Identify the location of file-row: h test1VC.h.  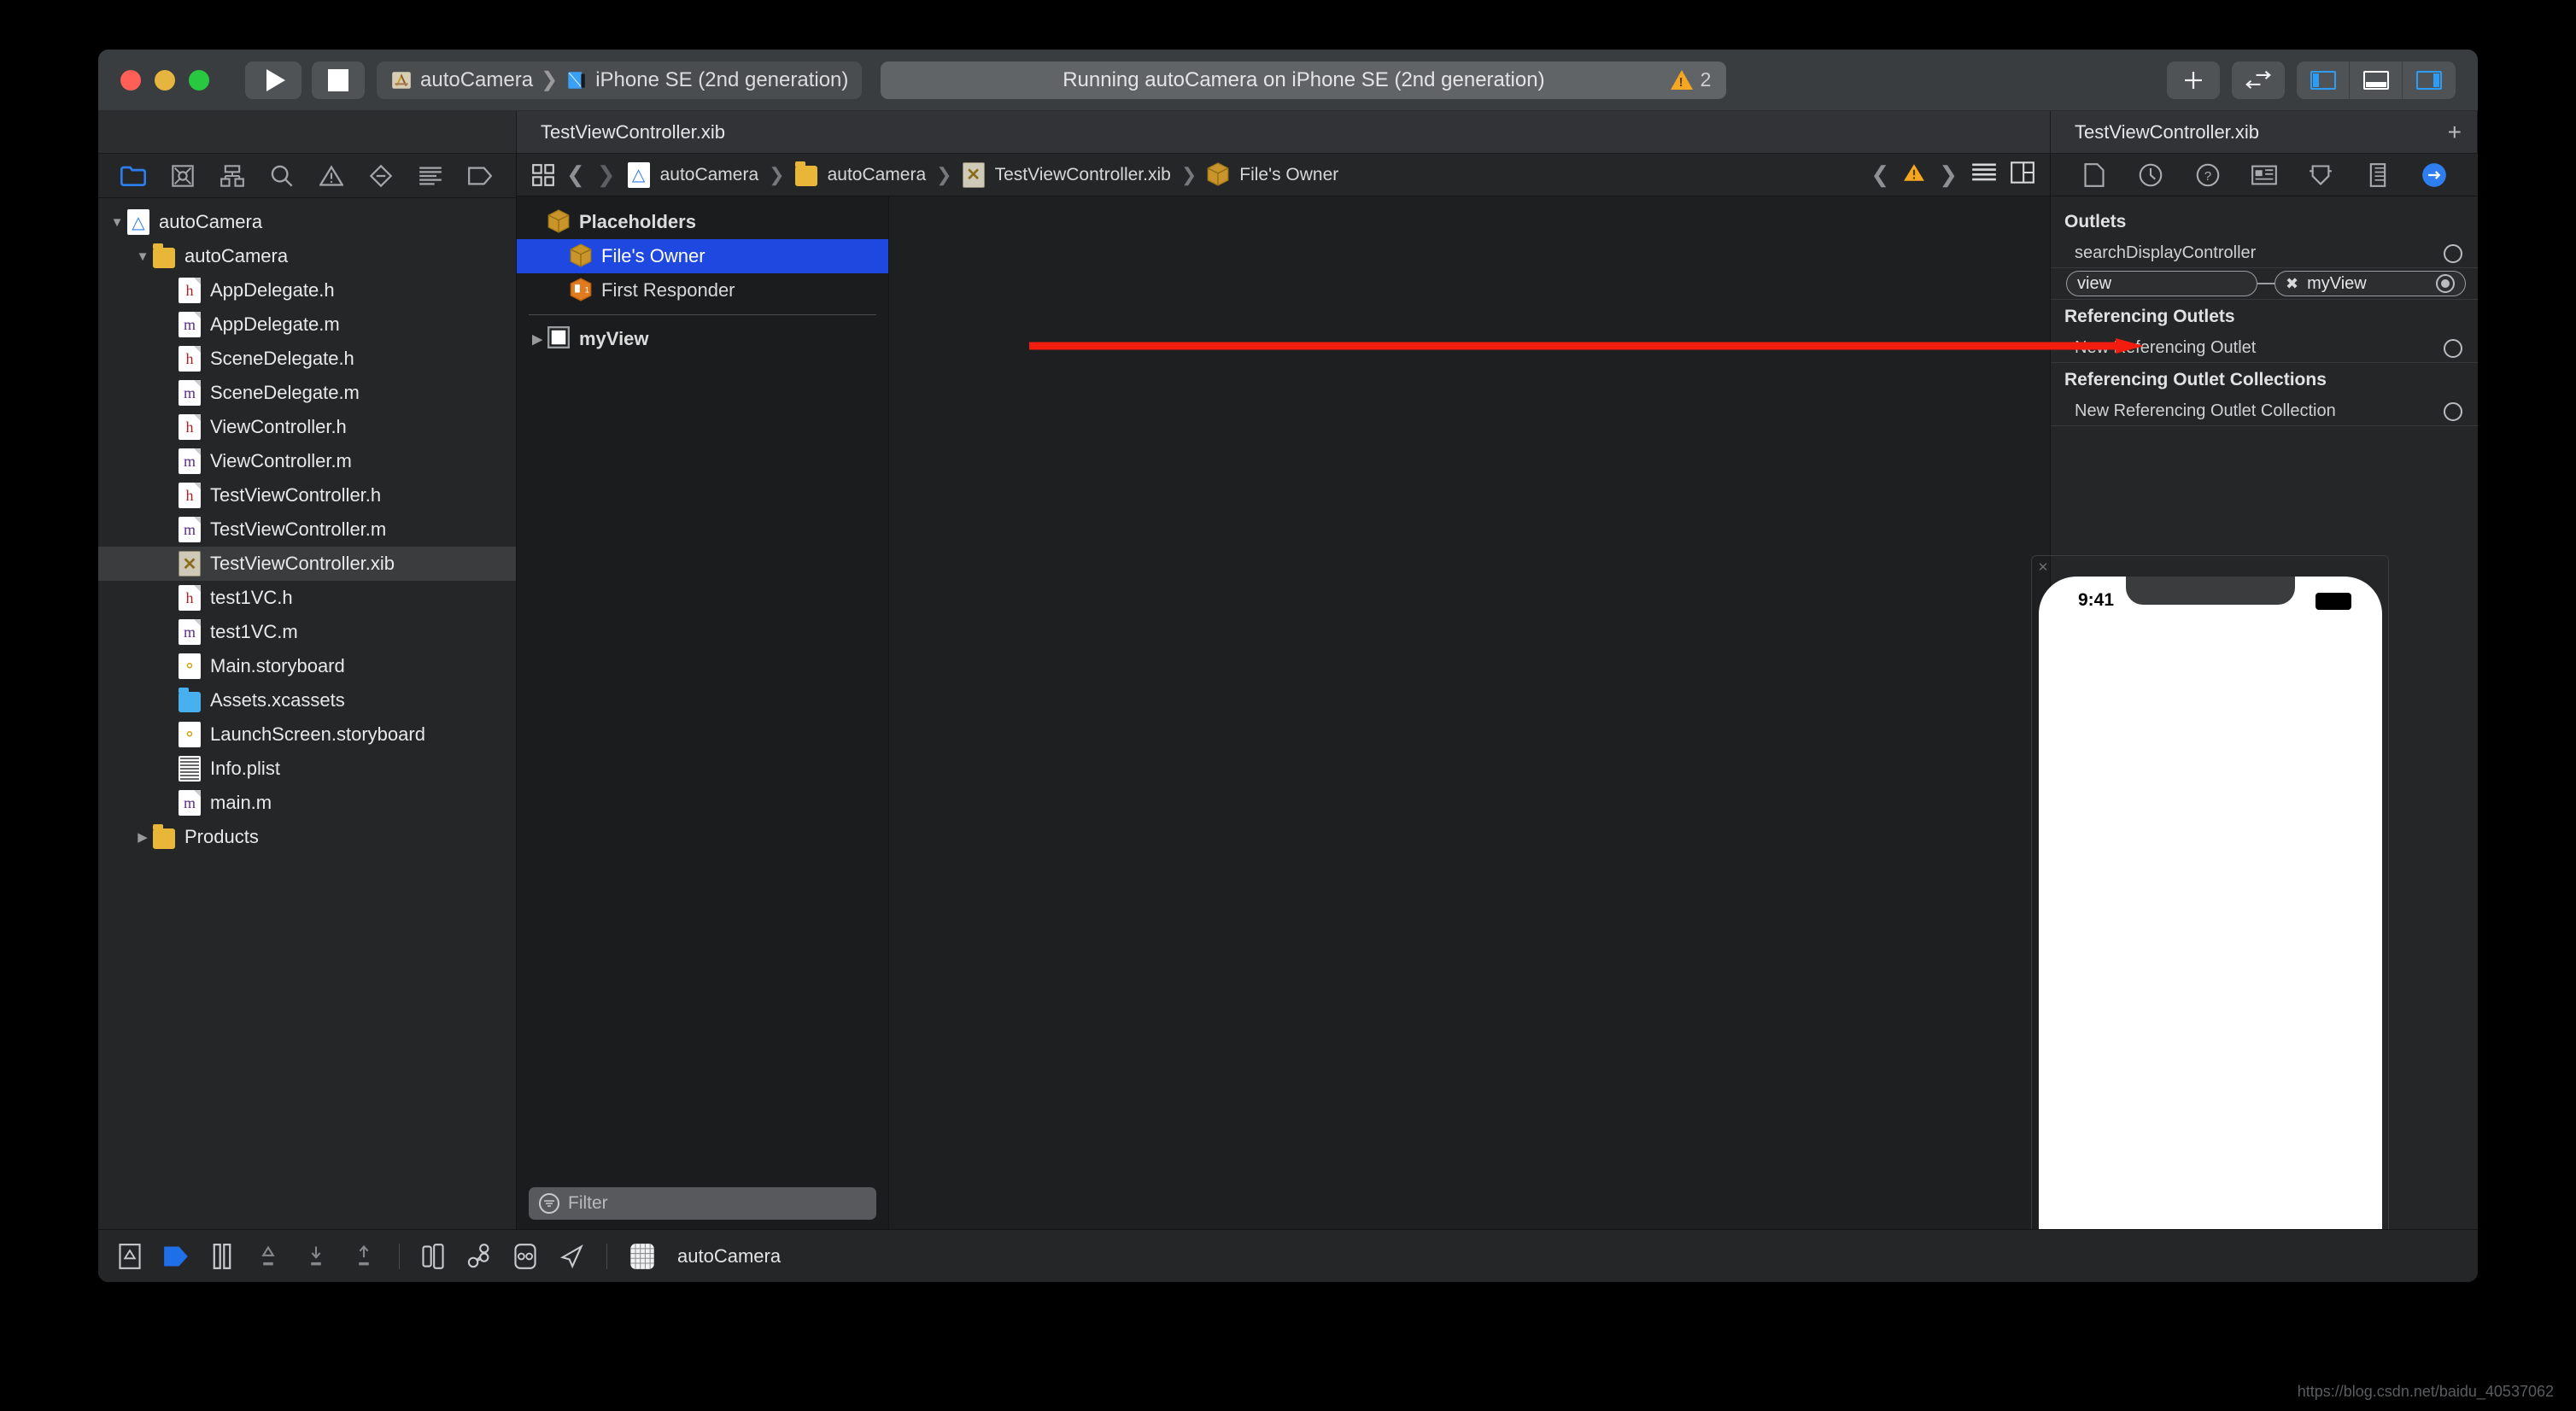
(307, 598).